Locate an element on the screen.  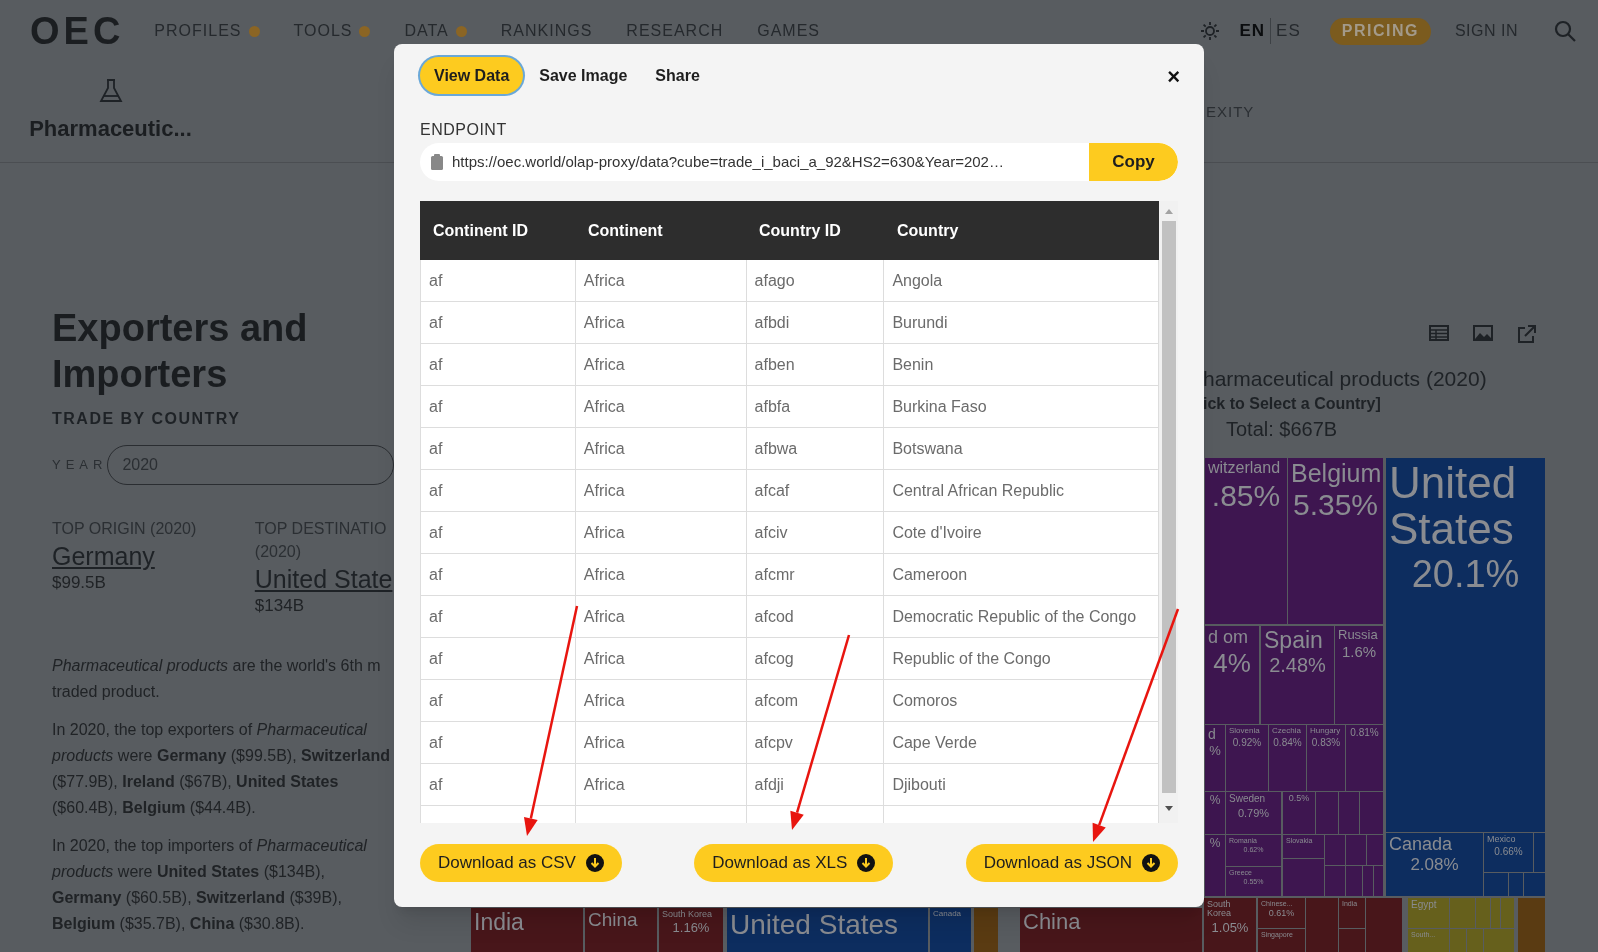
treemap-cell: India is located at coordinates (527, 930).